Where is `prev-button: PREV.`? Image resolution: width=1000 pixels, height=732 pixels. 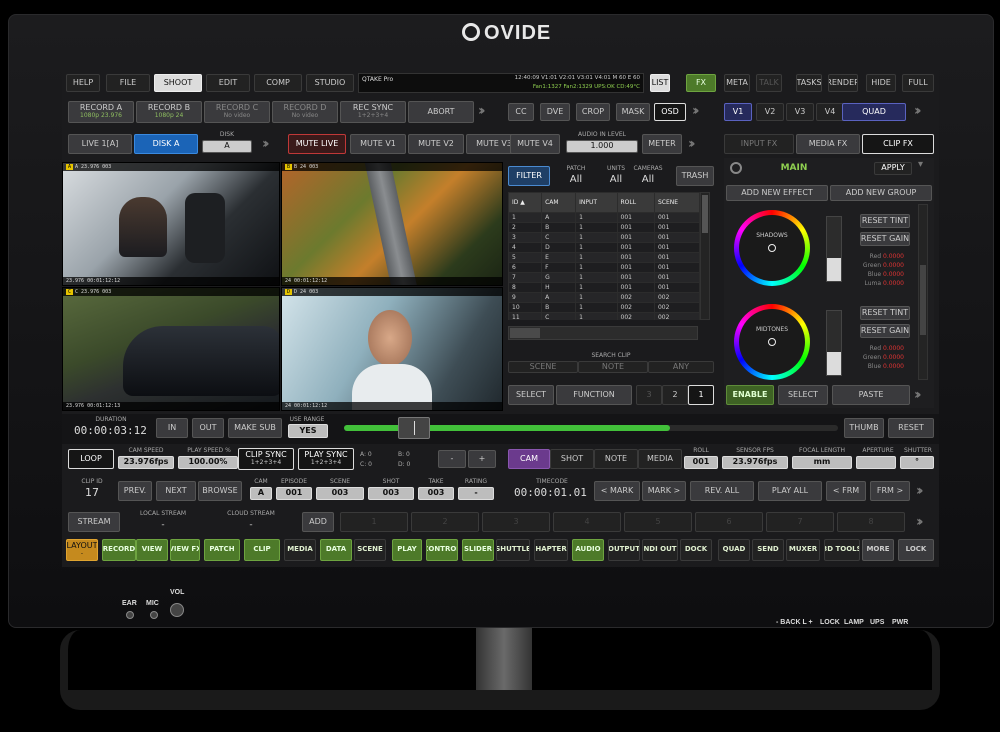
prev-button: PREV. is located at coordinates (135, 491).